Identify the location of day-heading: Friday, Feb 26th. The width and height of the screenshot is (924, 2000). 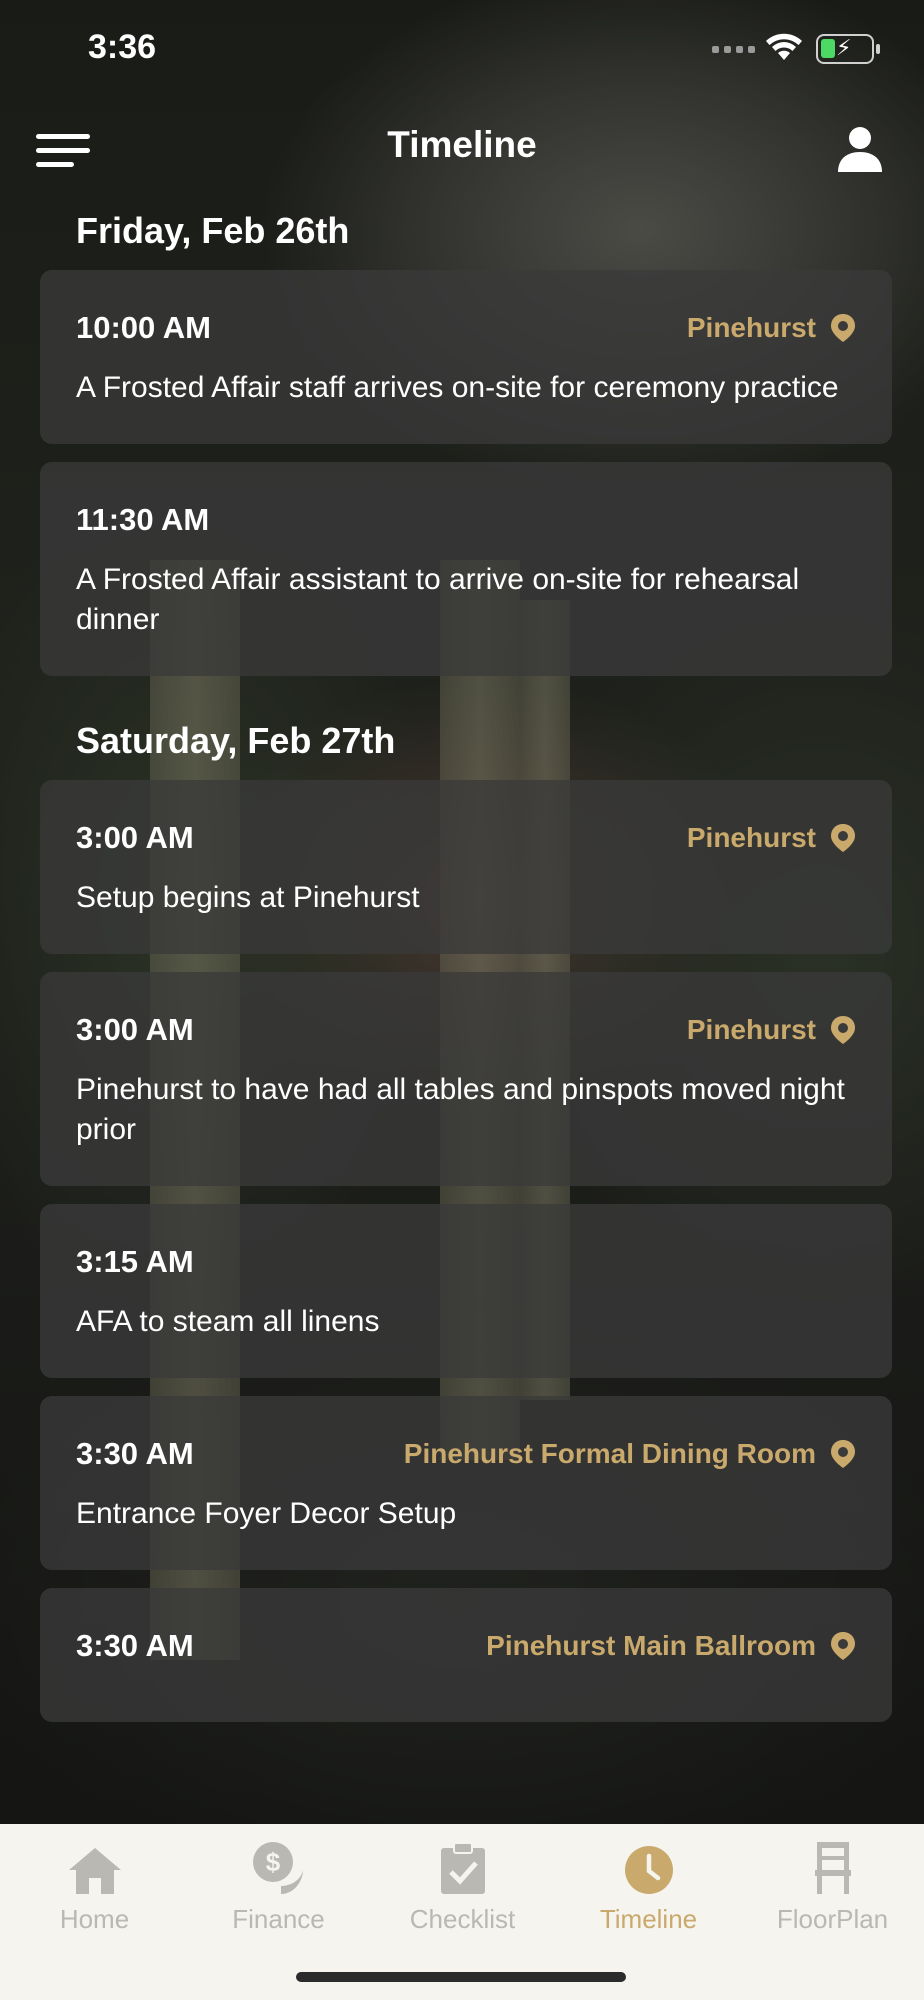
(213, 230).